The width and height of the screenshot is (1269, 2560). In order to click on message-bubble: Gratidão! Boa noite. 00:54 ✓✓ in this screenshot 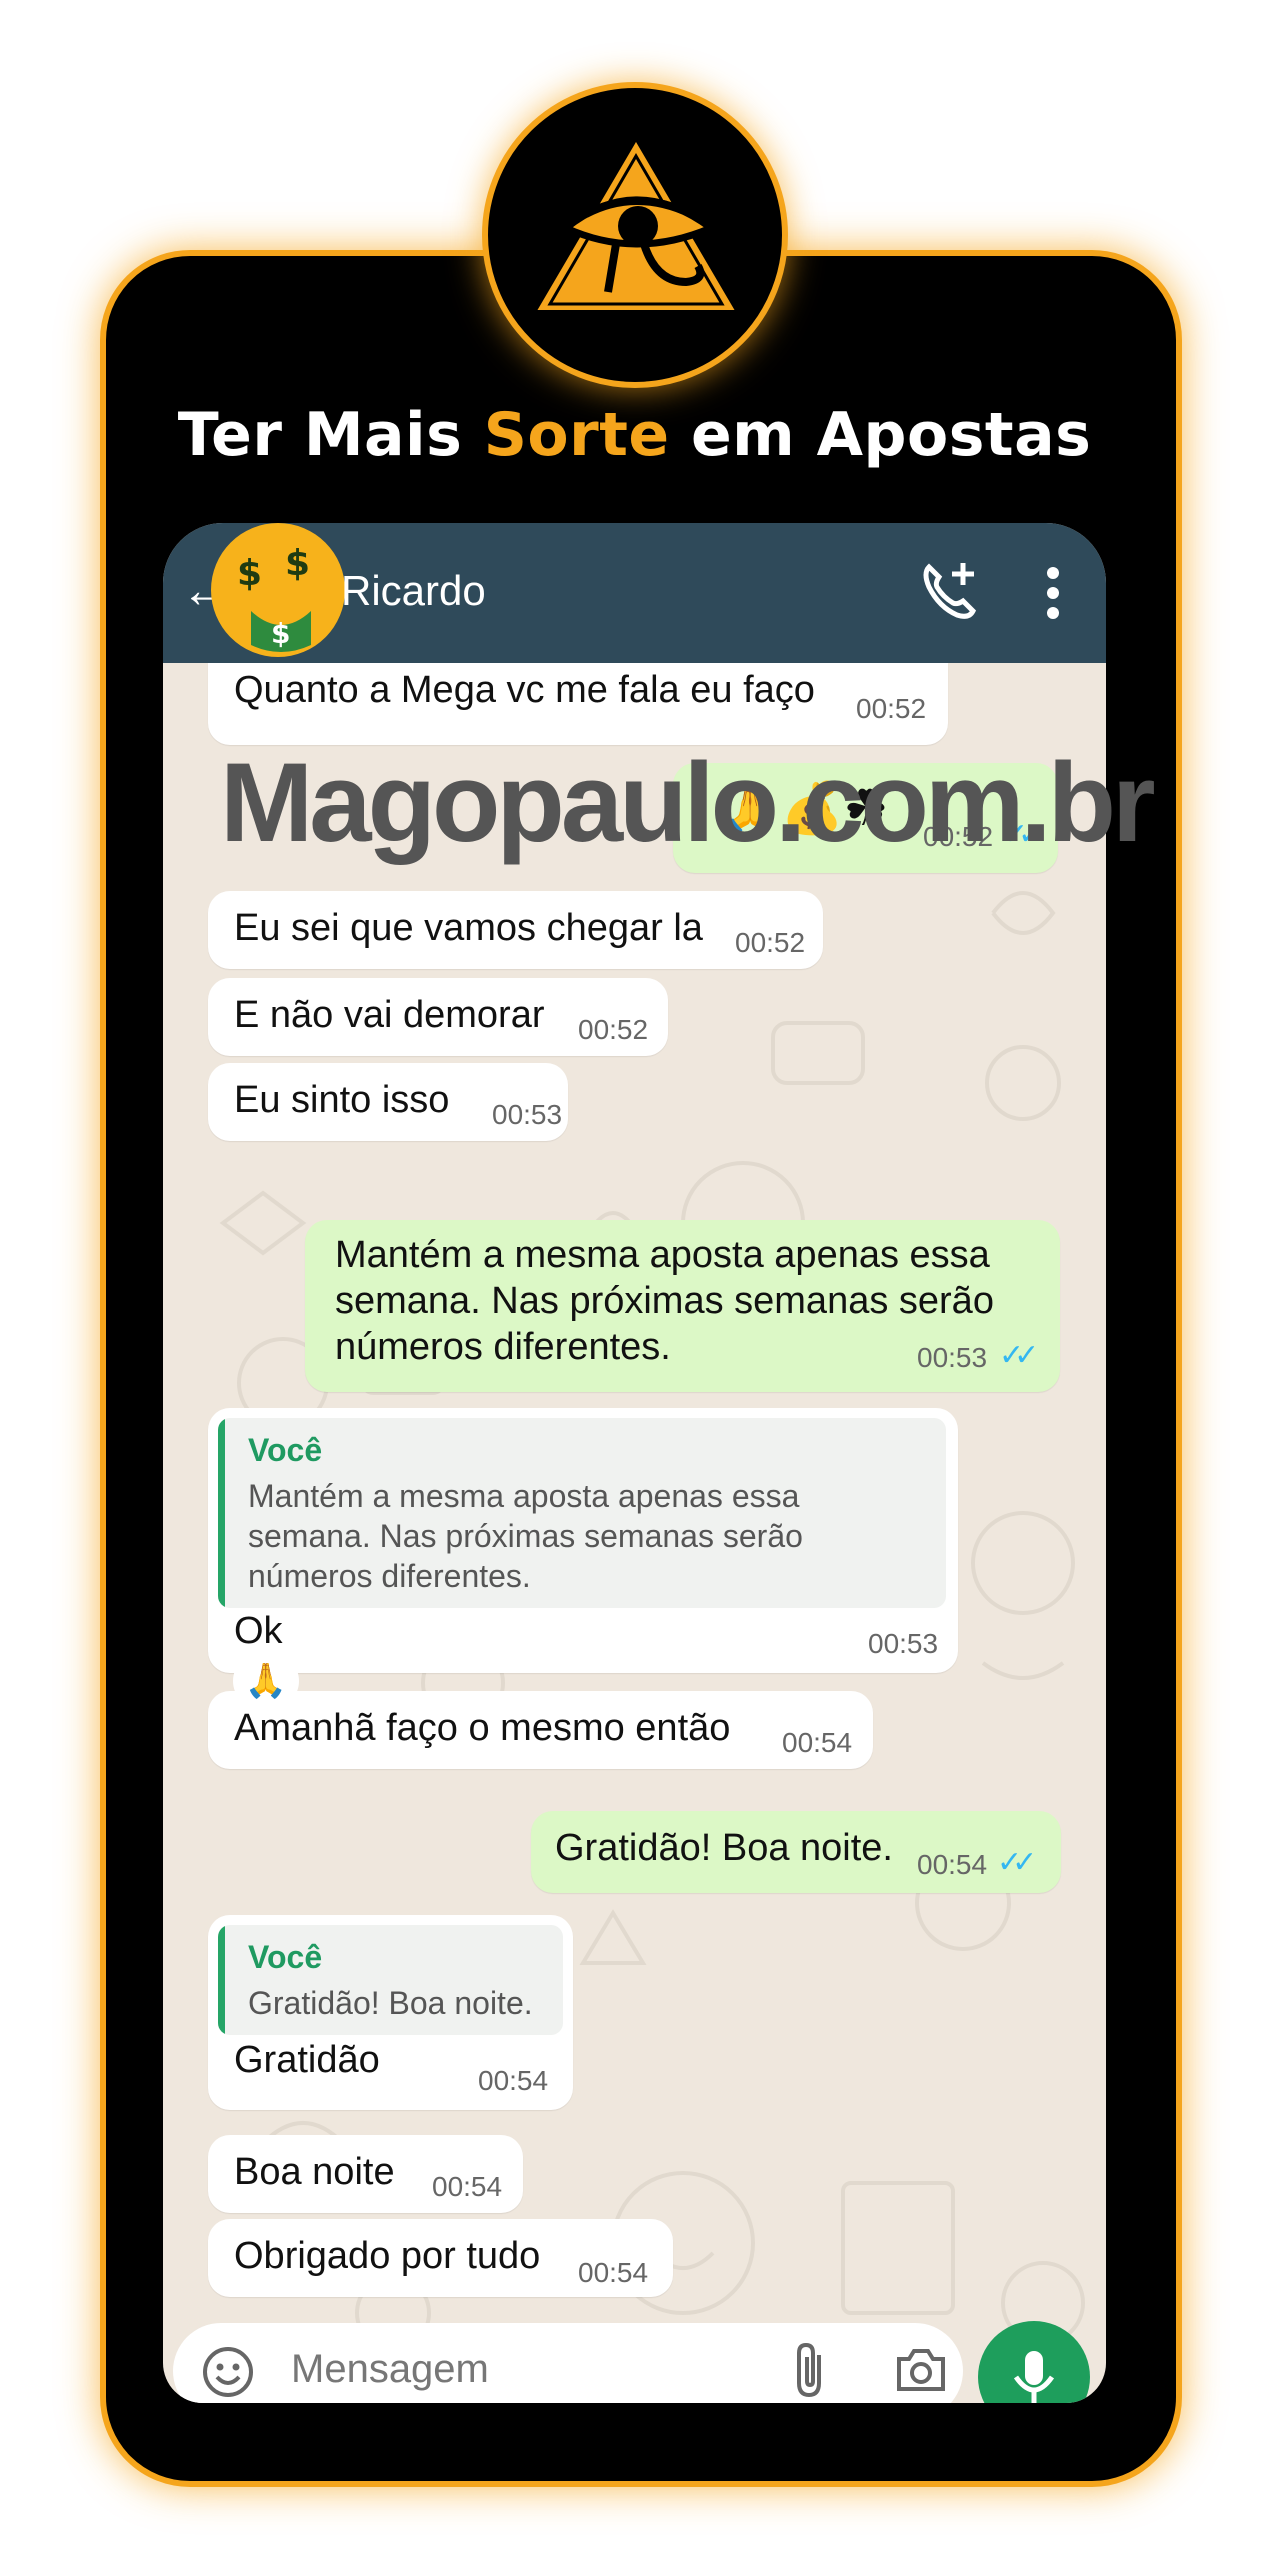, I will do `click(796, 1852)`.